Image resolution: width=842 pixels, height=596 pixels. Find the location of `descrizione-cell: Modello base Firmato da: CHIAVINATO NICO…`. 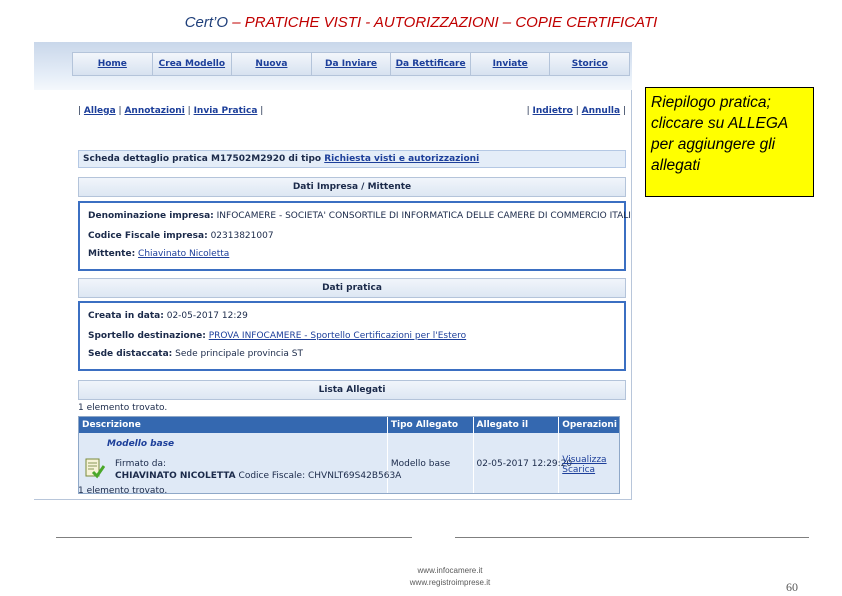

descrizione-cell: Modello base Firmato da: CHIAVINATO NICO… is located at coordinates (240, 463).